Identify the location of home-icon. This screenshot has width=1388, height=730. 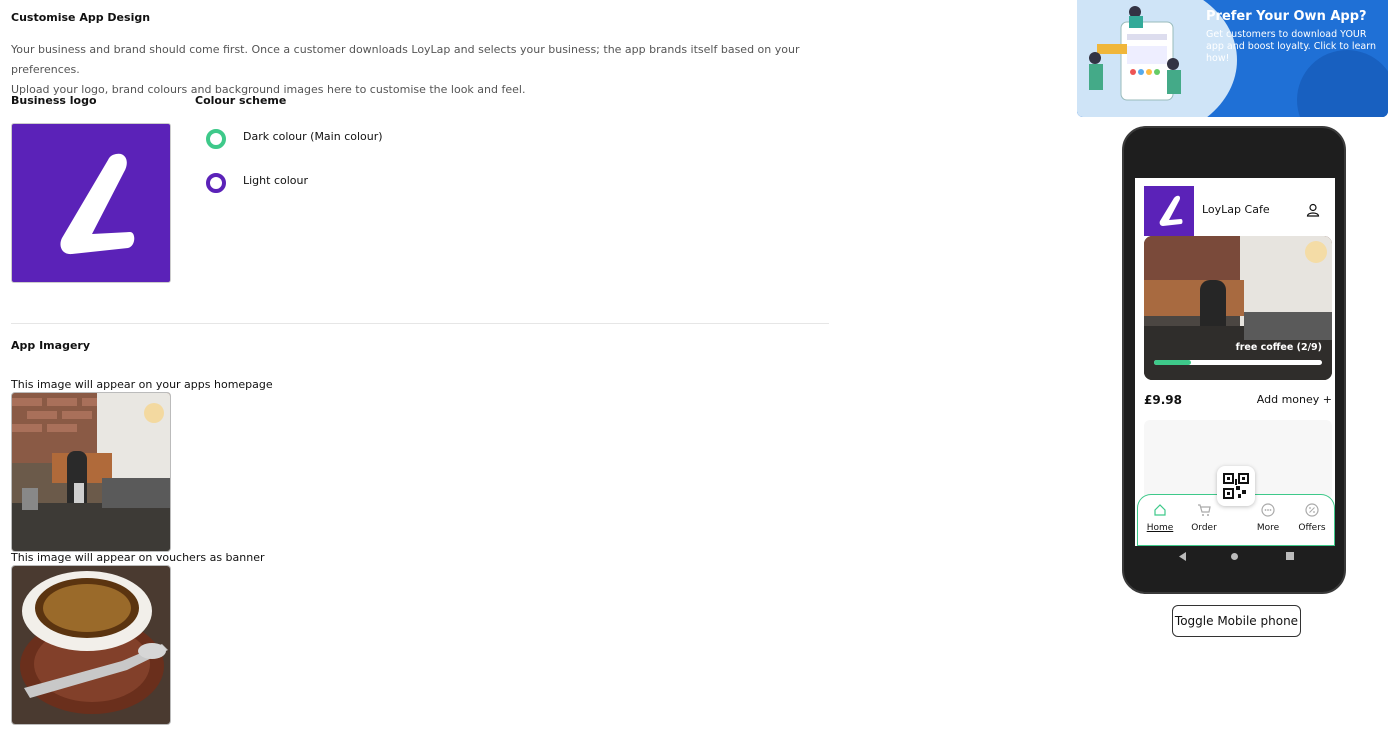
(1160, 510).